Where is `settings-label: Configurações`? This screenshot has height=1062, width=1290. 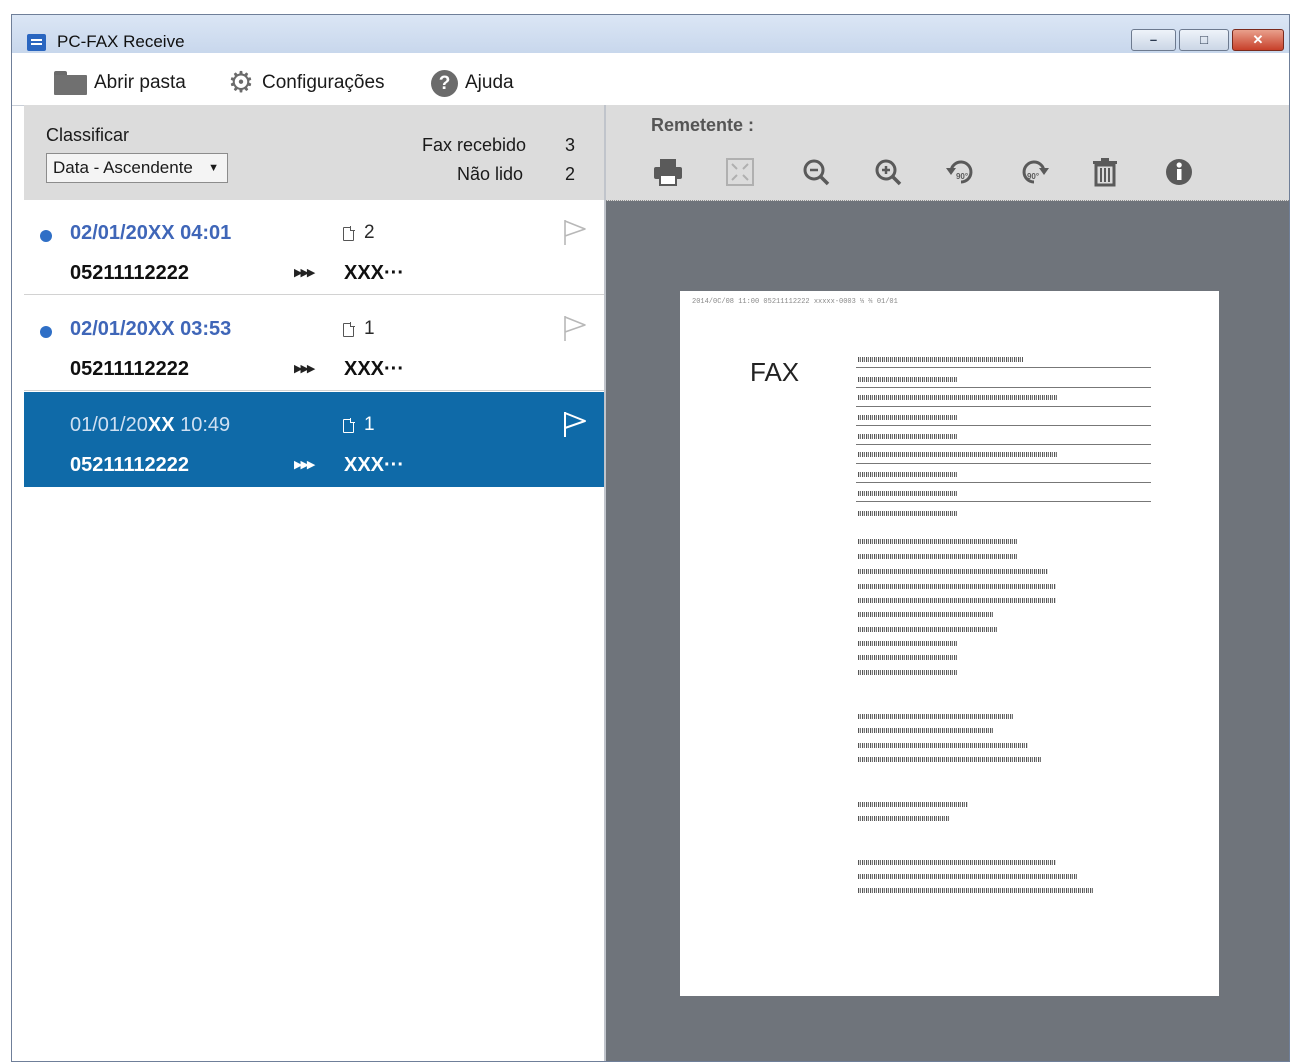 settings-label: Configurações is located at coordinates (323, 82).